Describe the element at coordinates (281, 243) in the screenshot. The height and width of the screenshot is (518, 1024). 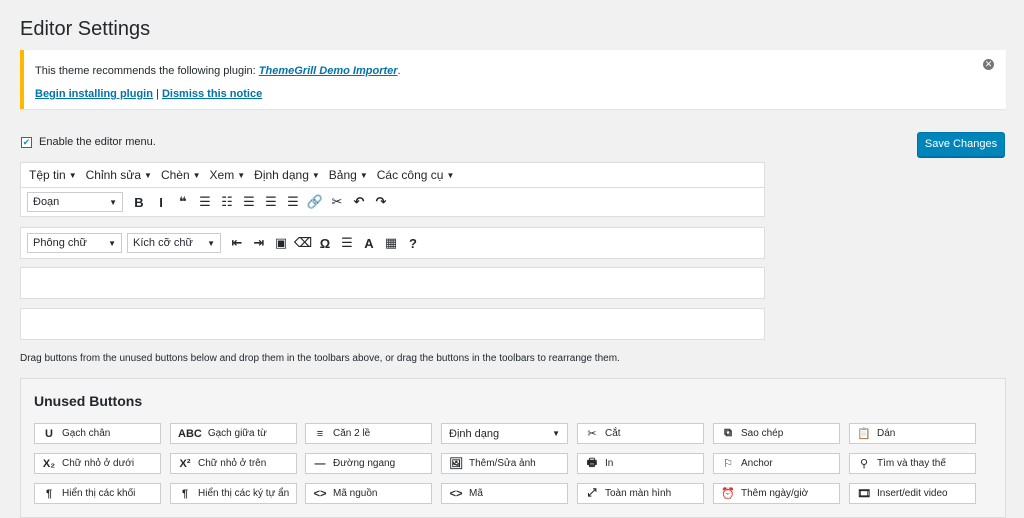
I see `paste-text-icon: ▣` at that location.